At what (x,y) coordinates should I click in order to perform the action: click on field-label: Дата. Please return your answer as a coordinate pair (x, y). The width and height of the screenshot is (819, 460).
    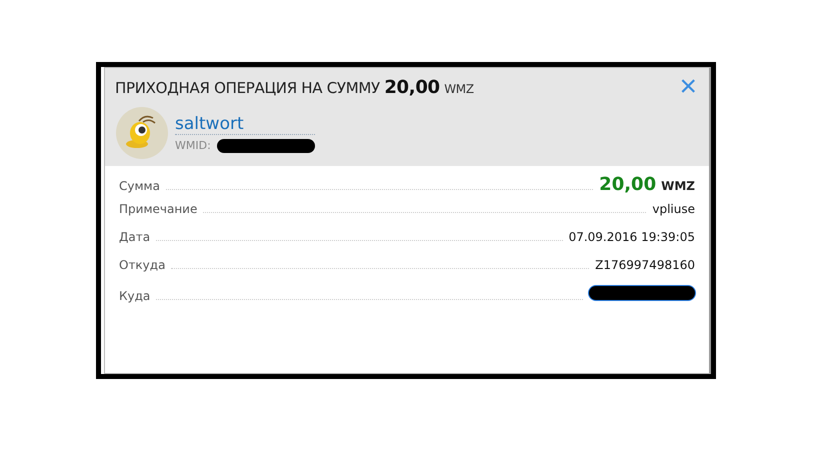
    Looking at the image, I should click on (134, 237).